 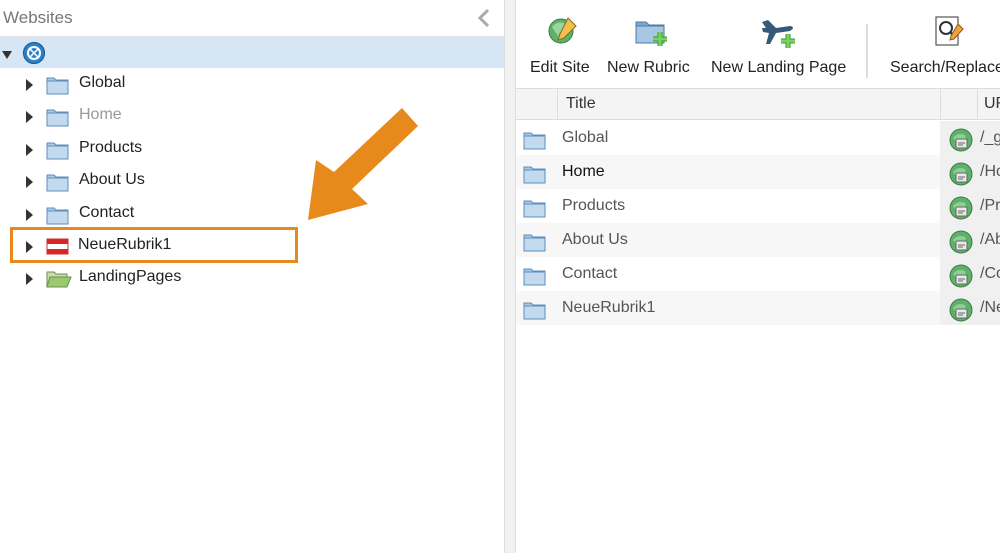 What do you see at coordinates (990, 171) in the screenshot?
I see `row-url: /Ho` at bounding box center [990, 171].